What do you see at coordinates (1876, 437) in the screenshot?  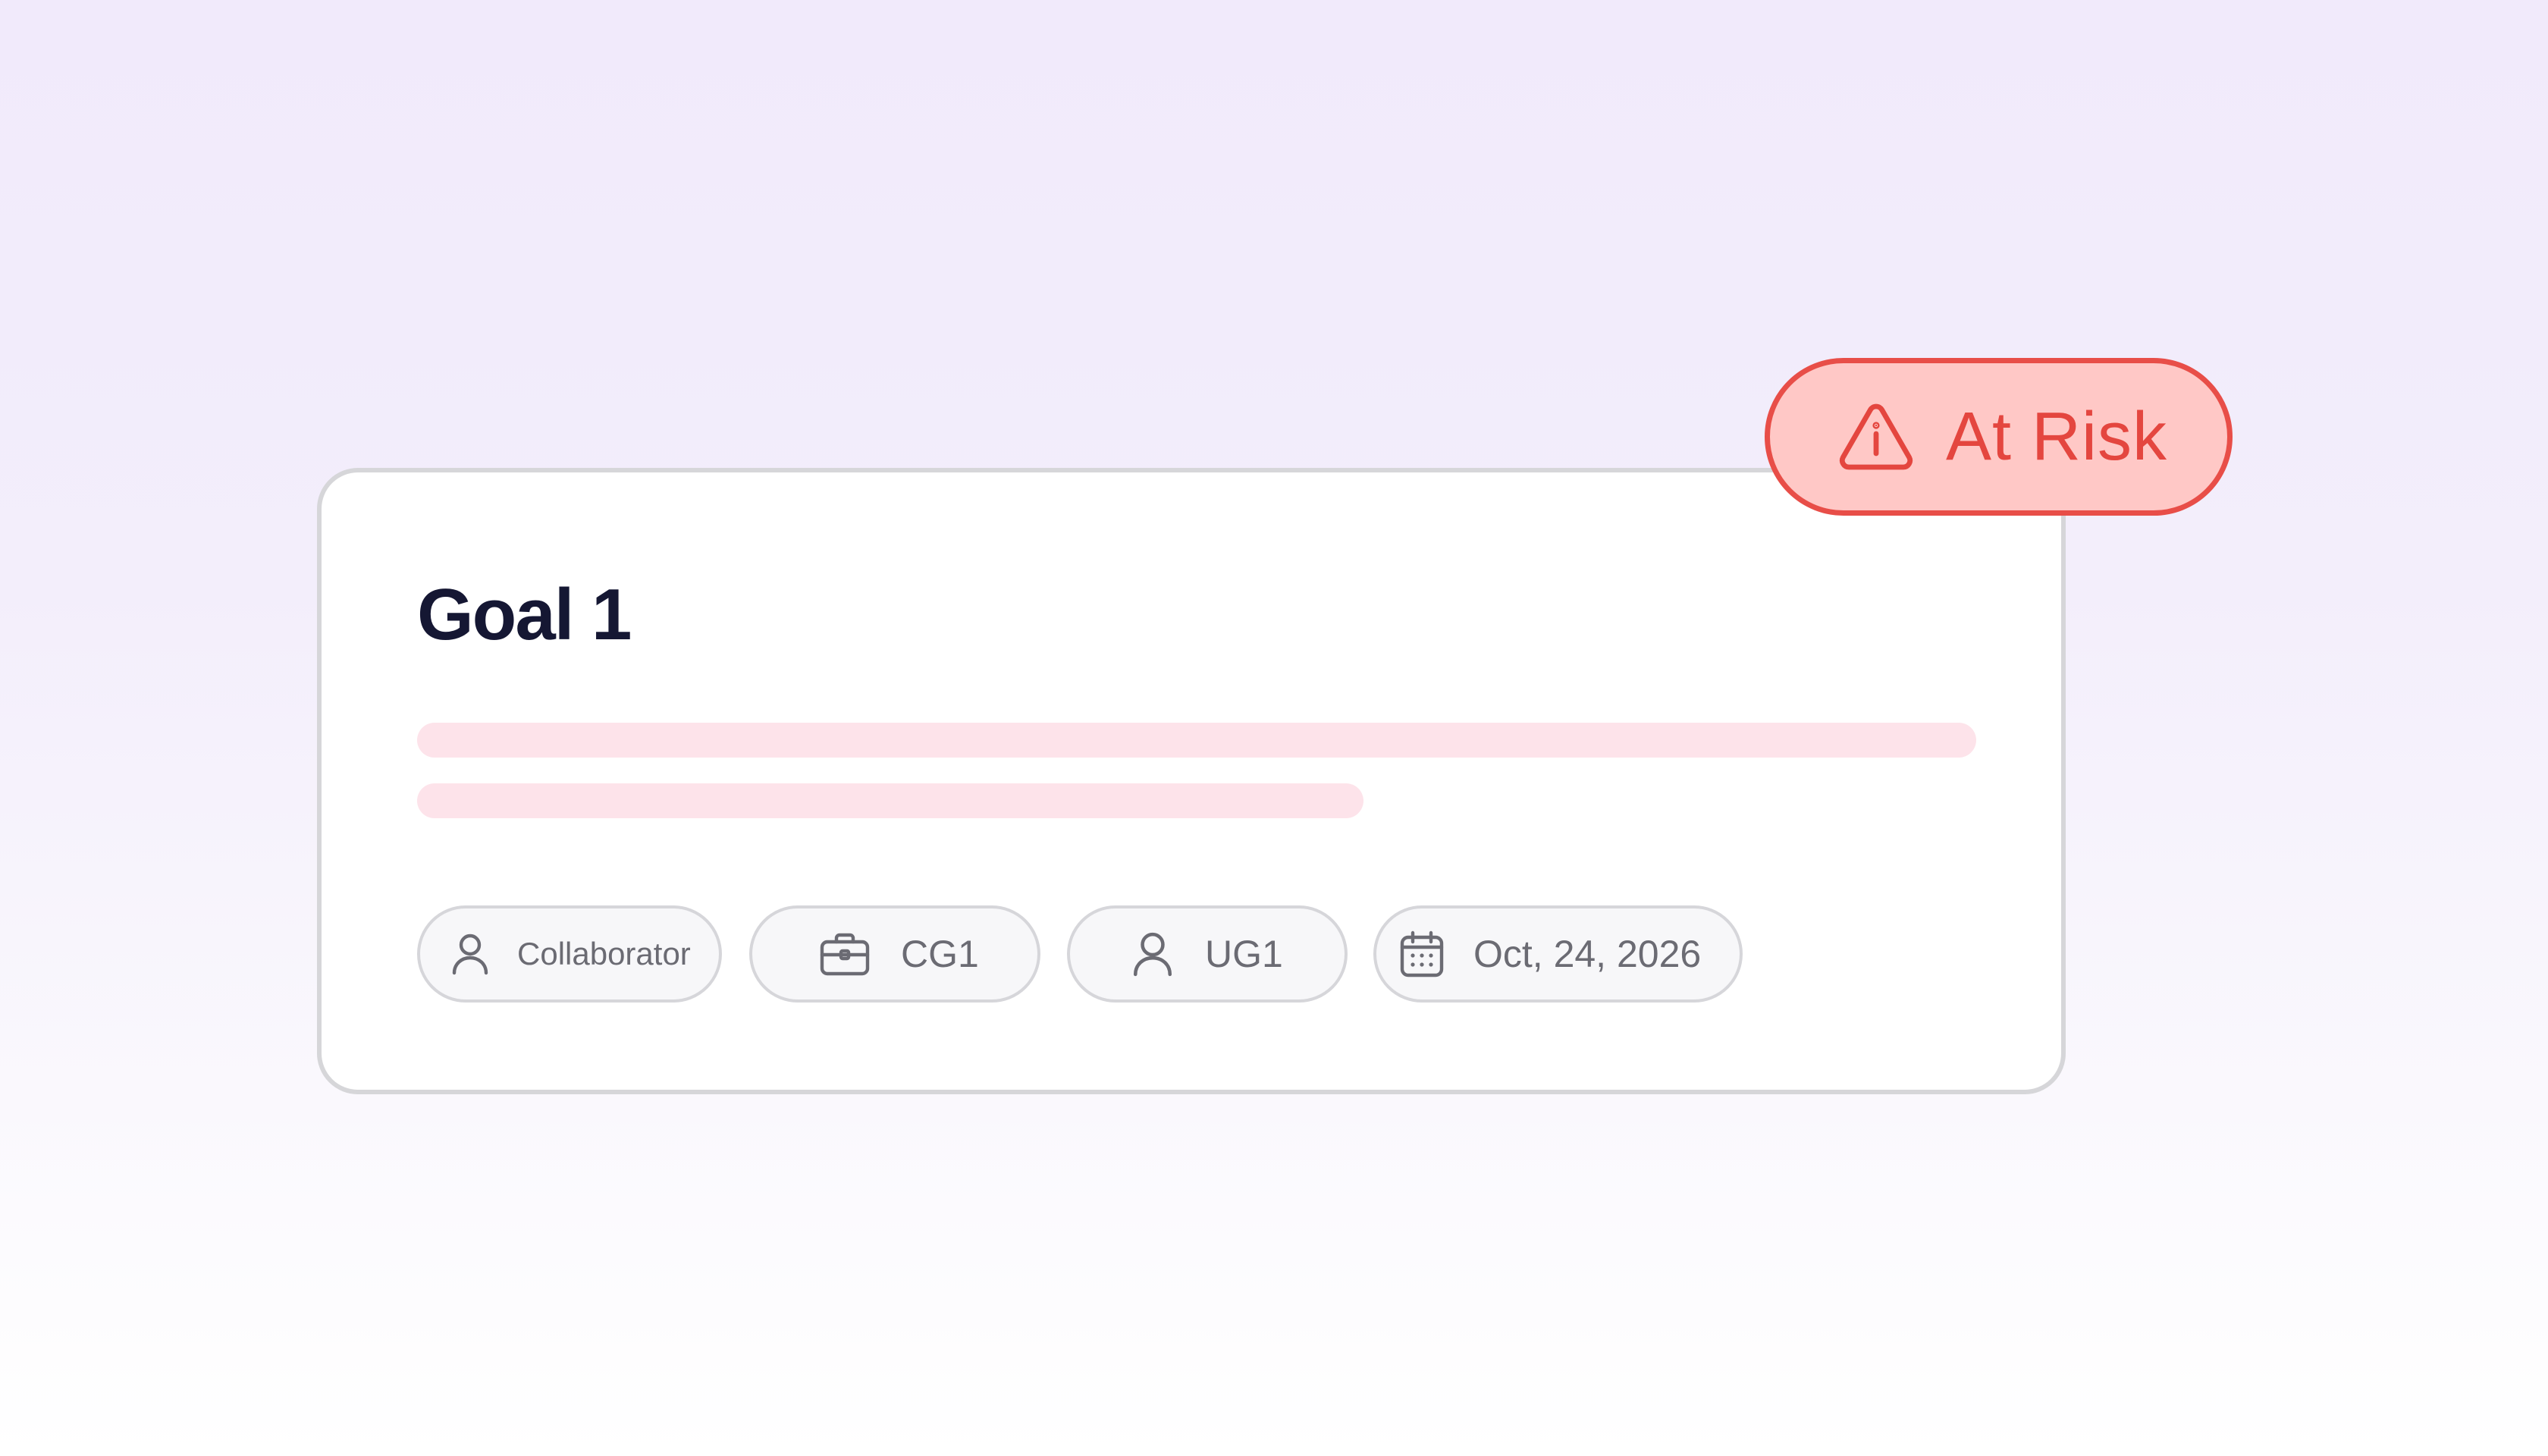 I see `warning-triangle-icon` at bounding box center [1876, 437].